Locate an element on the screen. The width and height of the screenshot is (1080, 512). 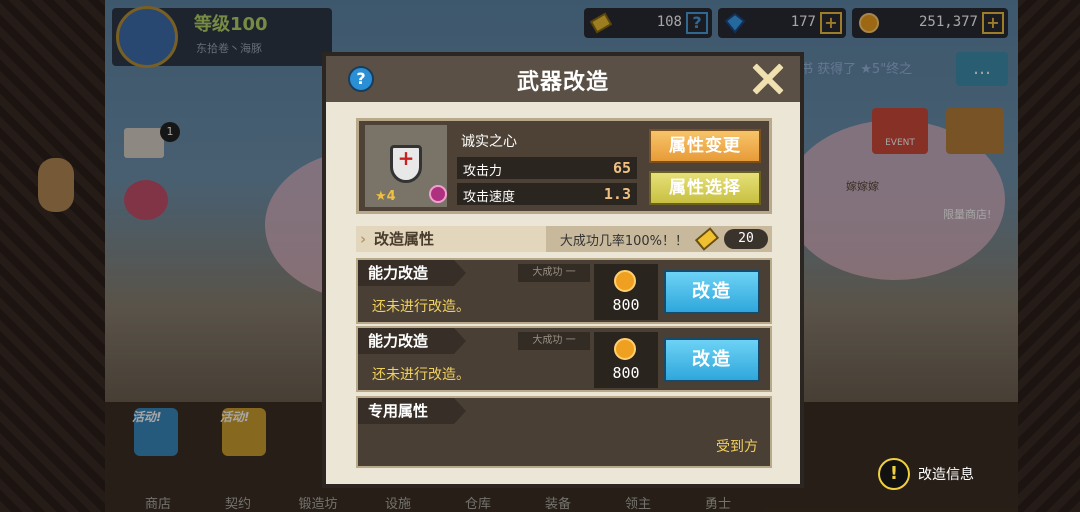
section-title: 改造属性 is located at coordinates (451, 239).